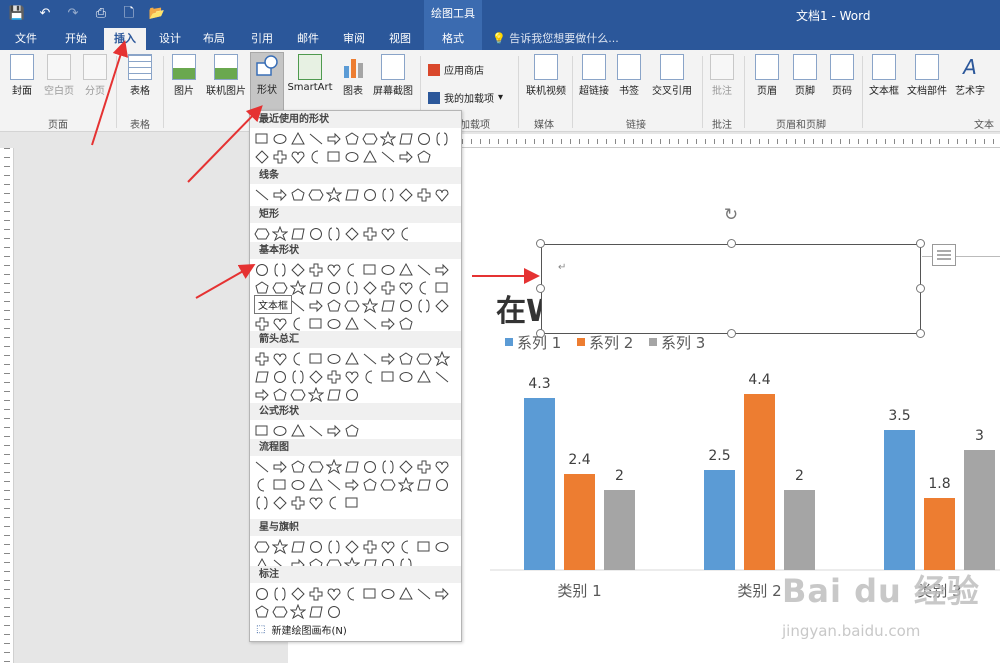  Describe the element at coordinates (45, 14) in the screenshot. I see `undo-icon: ↶` at that location.